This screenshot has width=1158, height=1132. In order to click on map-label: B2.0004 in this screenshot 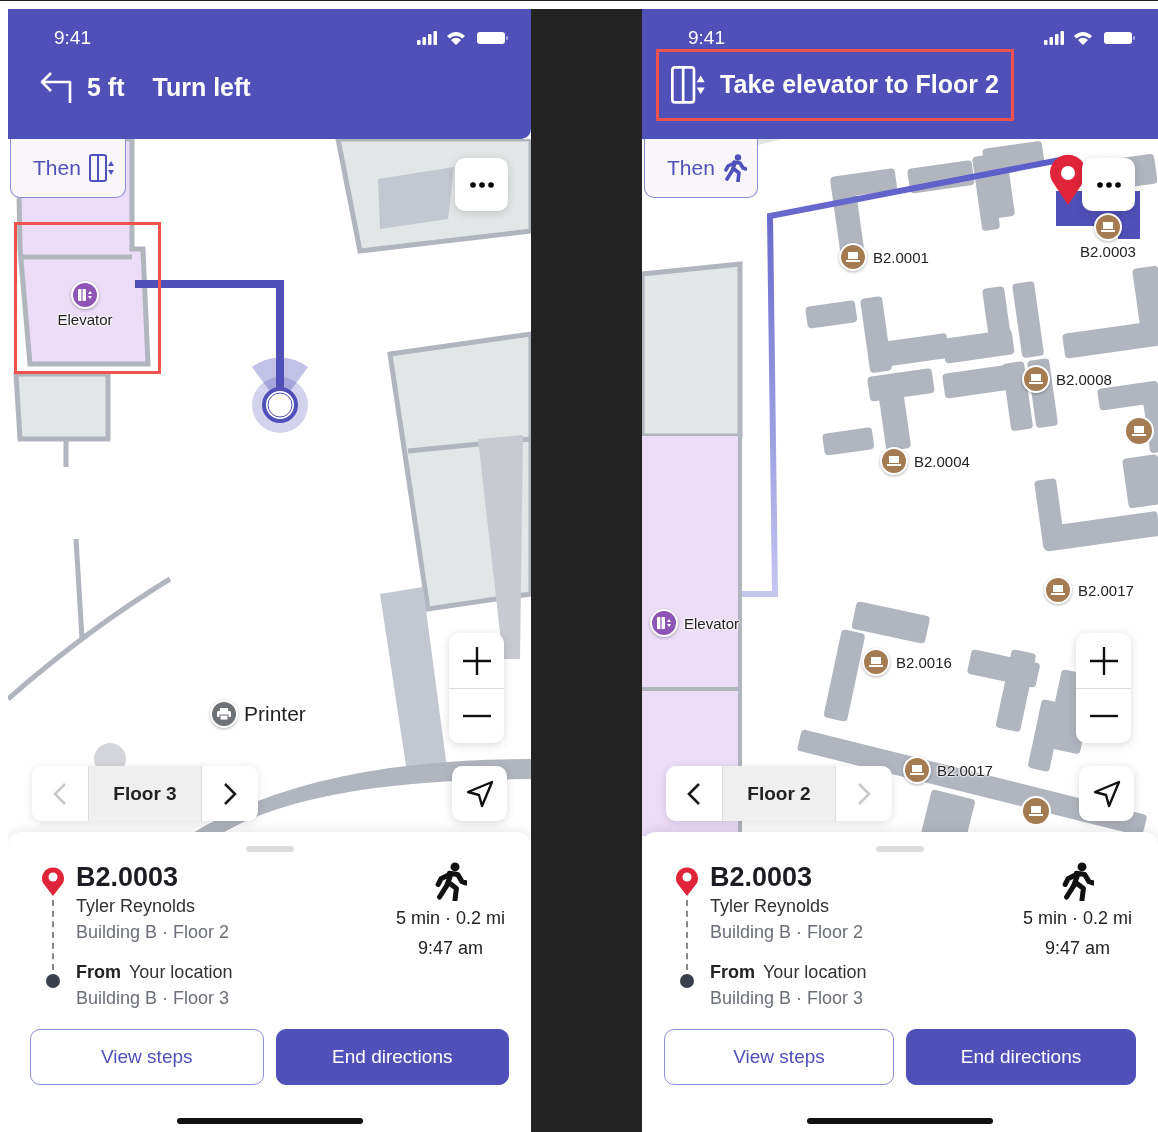, I will do `click(942, 461)`.